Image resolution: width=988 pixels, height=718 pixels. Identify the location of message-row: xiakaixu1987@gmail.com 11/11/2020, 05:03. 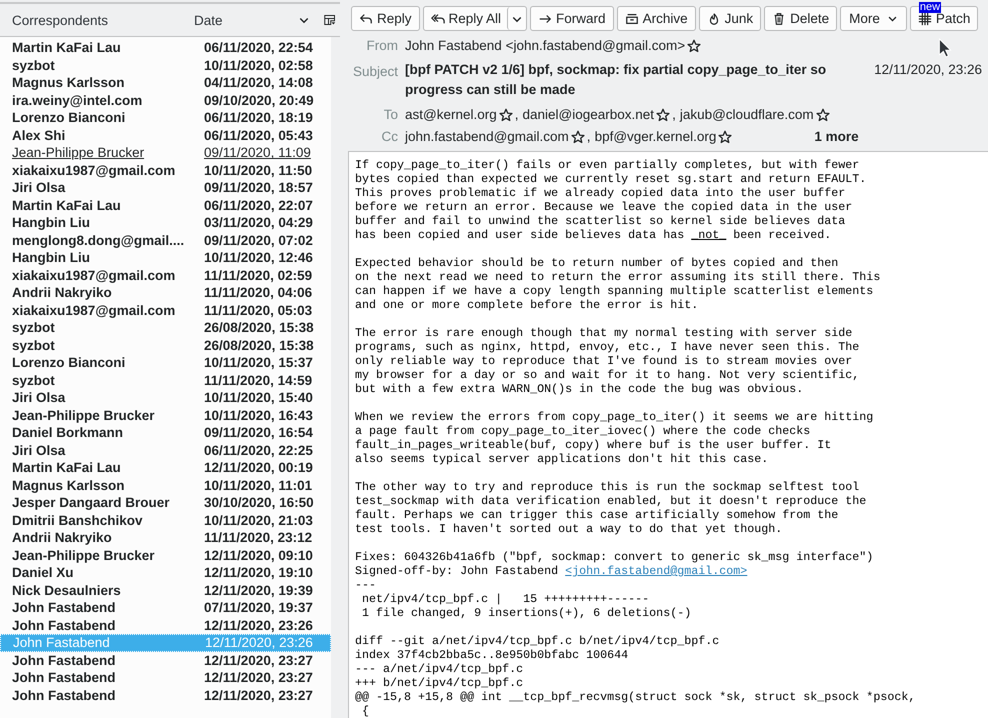
(165, 310).